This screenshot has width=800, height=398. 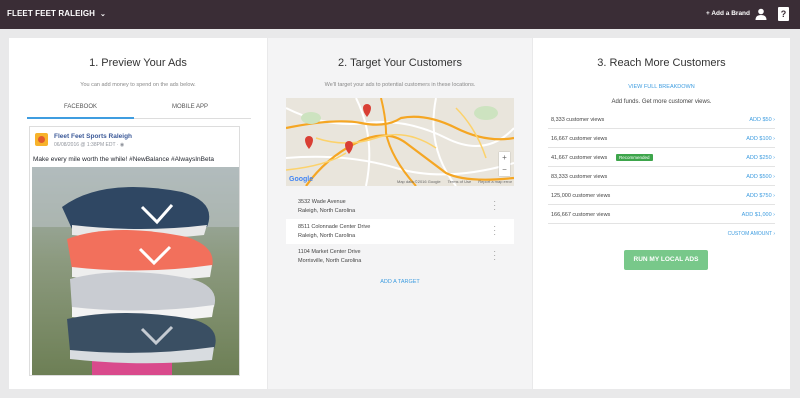 I want to click on add-funds-link: ADD $1,000 ›, so click(x=758, y=215).